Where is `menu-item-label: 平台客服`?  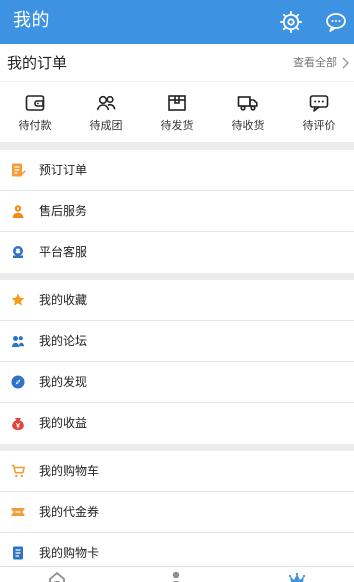
menu-item-label: 平台客服 is located at coordinates (63, 252).